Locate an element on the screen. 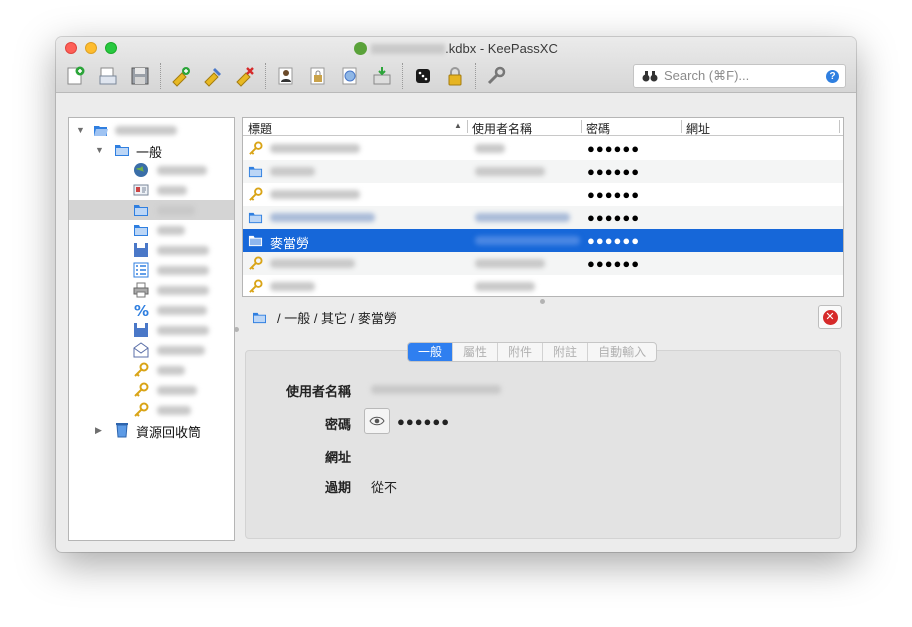 The image size is (912, 627). save-database-button is located at coordinates (140, 76).